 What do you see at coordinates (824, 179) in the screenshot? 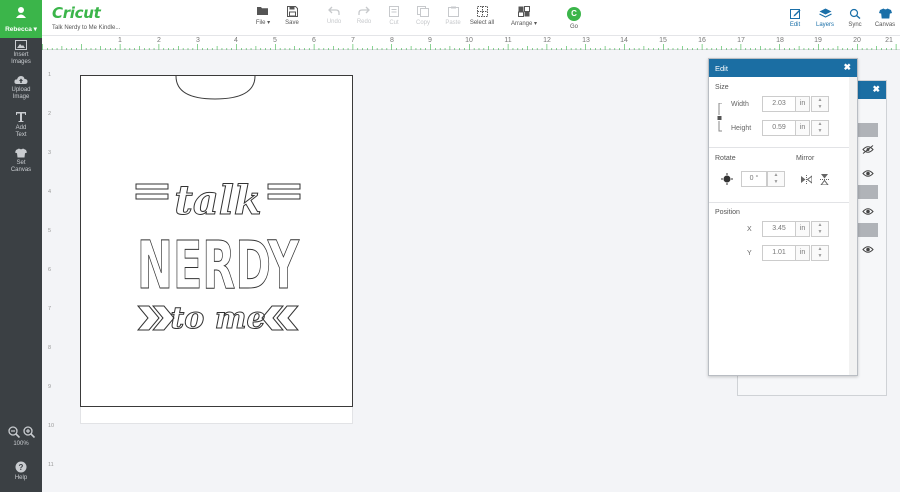
I see `mirror-vertical-icon` at bounding box center [824, 179].